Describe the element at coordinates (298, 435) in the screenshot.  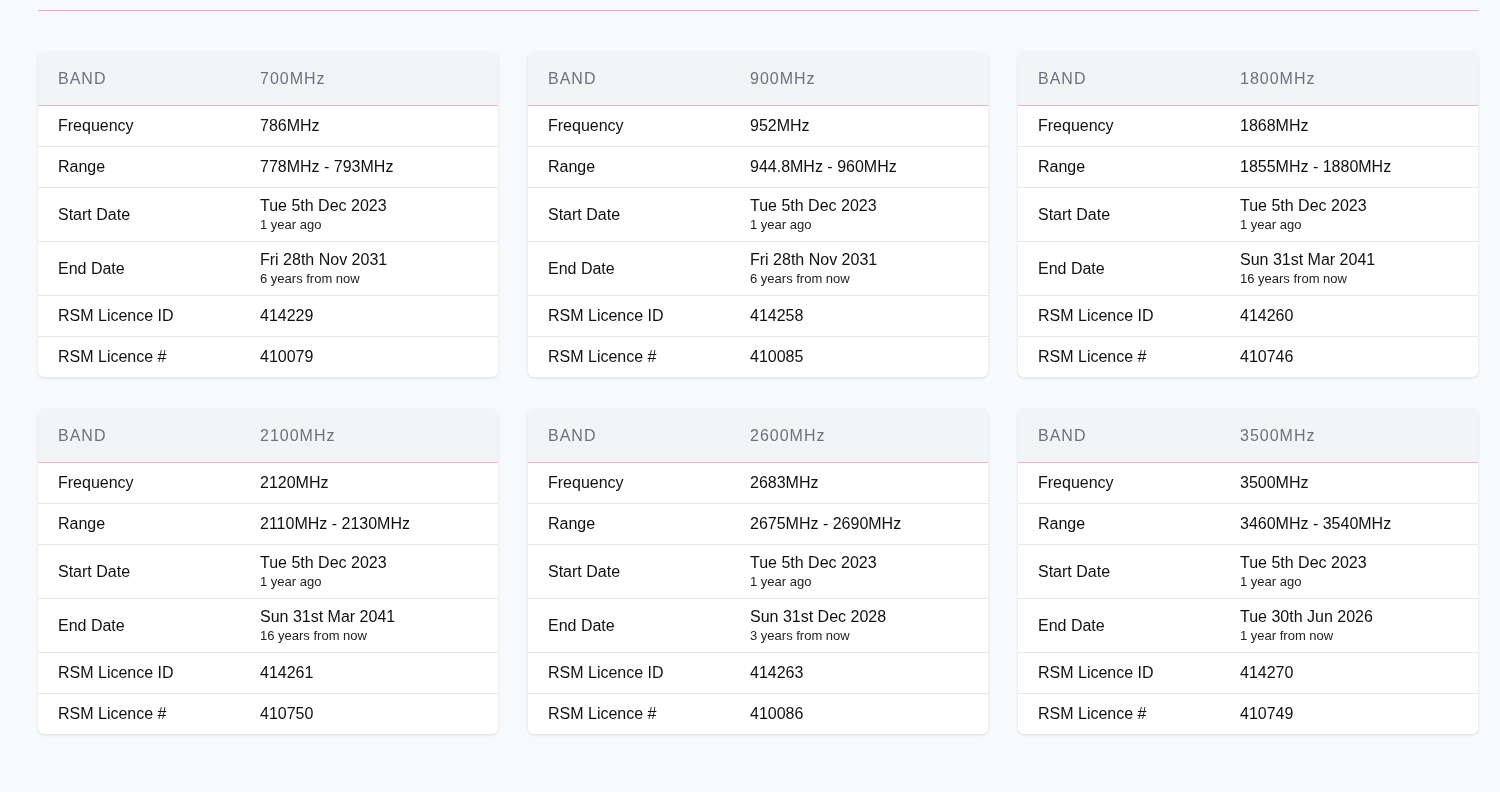
I see `band-value: 2100MHz` at that location.